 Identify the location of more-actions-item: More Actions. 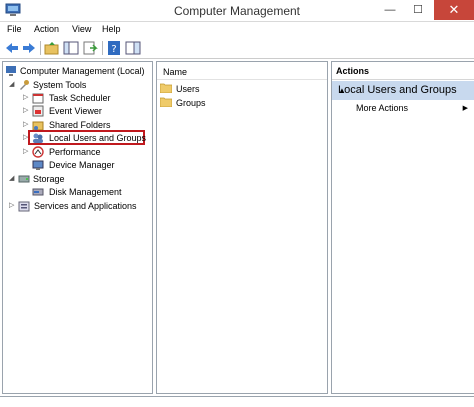
(382, 108).